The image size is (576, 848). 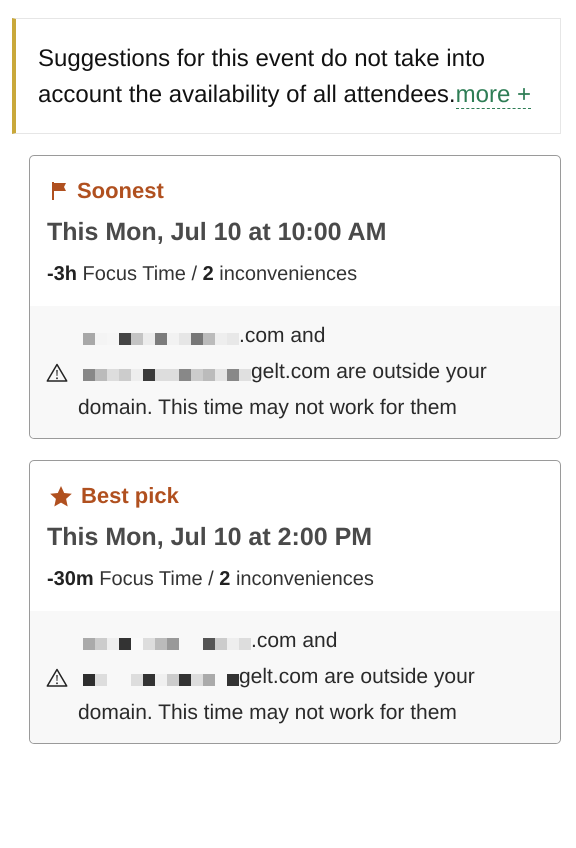 What do you see at coordinates (210, 537) in the screenshot?
I see `suggestion-time: This Mon, Jul 10 at 2:00 PM` at bounding box center [210, 537].